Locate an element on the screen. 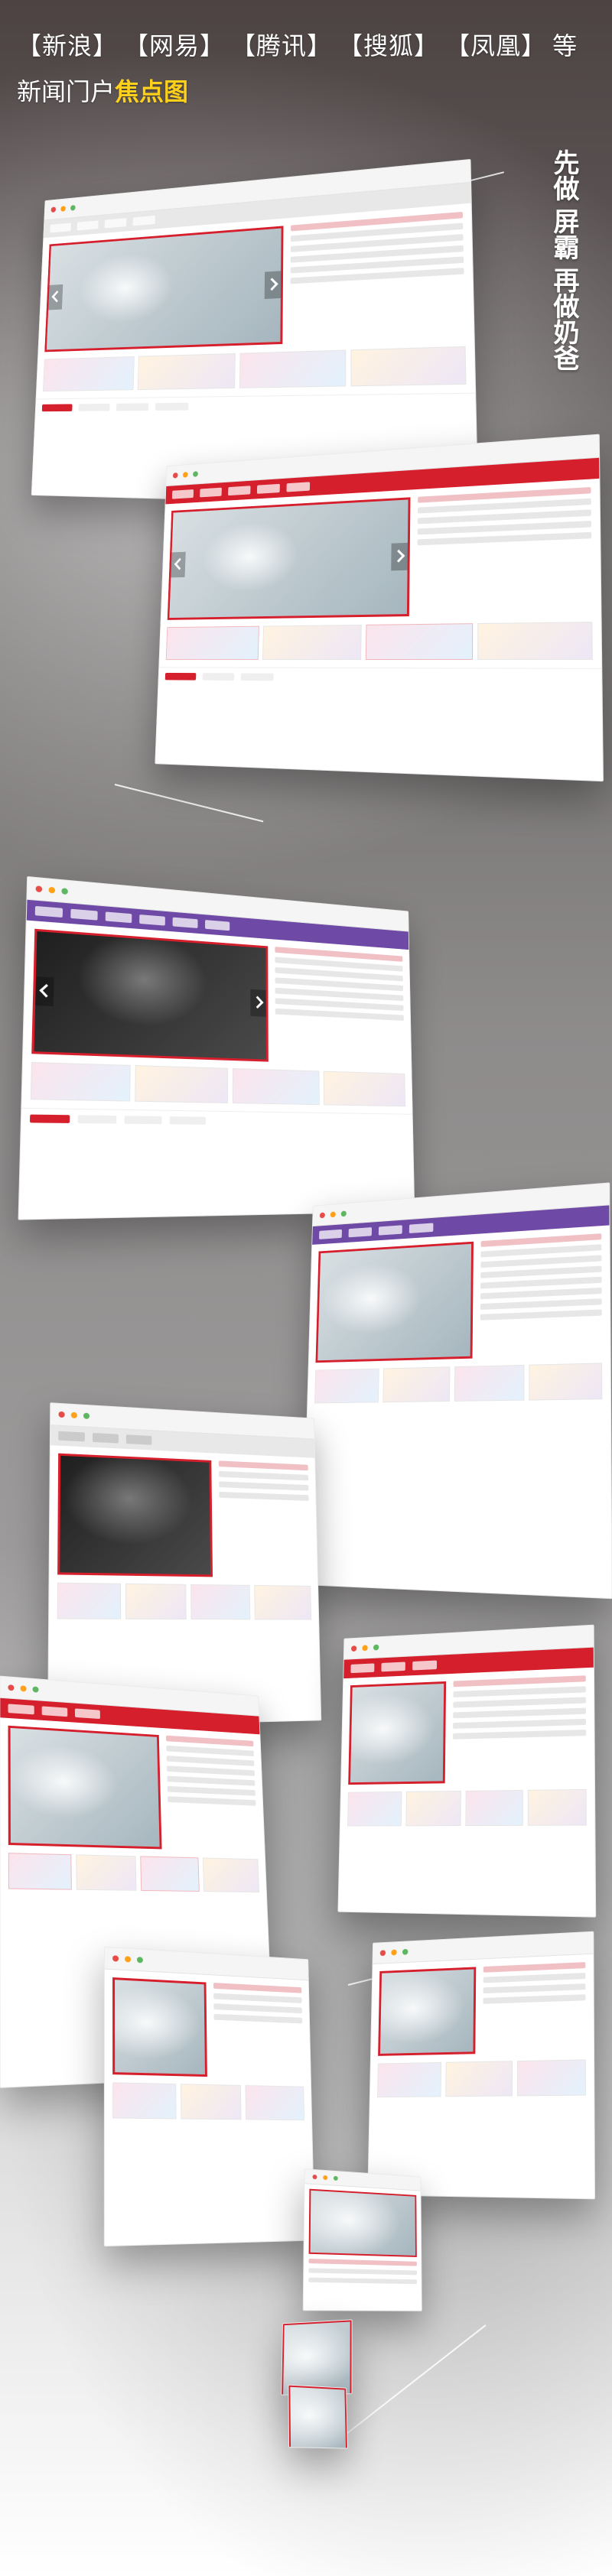 This screenshot has height=2576, width=612. headline-line2: 新闻门户焦点图 is located at coordinates (307, 91).